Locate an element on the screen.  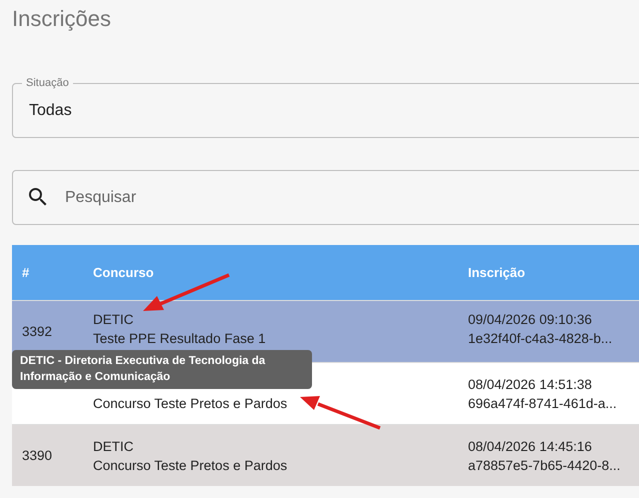
table-cell-text: 08/04/2026 14:45:16 is located at coordinates (530, 446).